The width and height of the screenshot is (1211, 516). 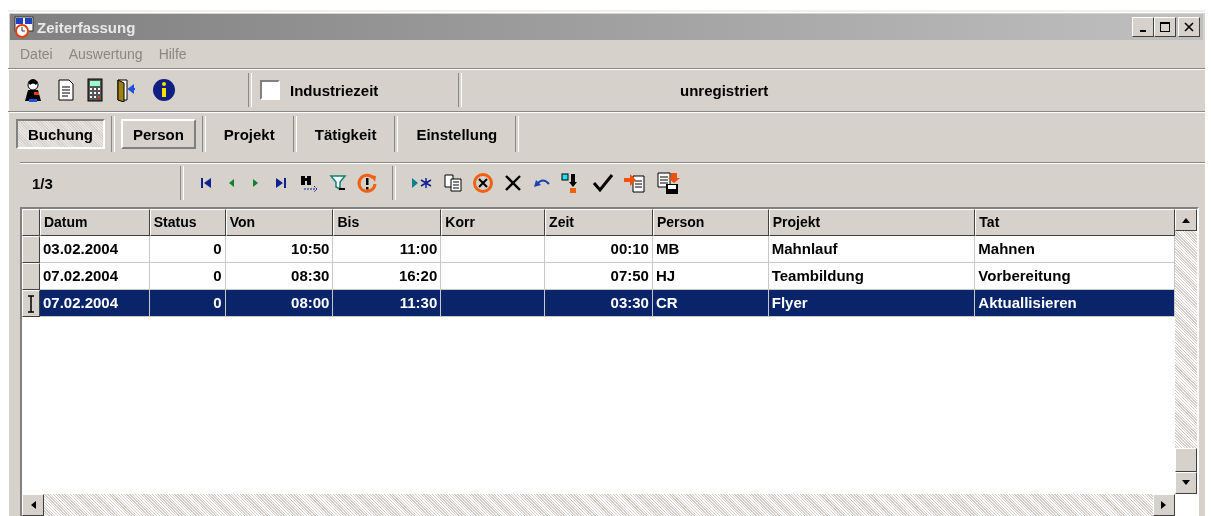 I want to click on horizontal-scrollbar, so click(x=598, y=505).